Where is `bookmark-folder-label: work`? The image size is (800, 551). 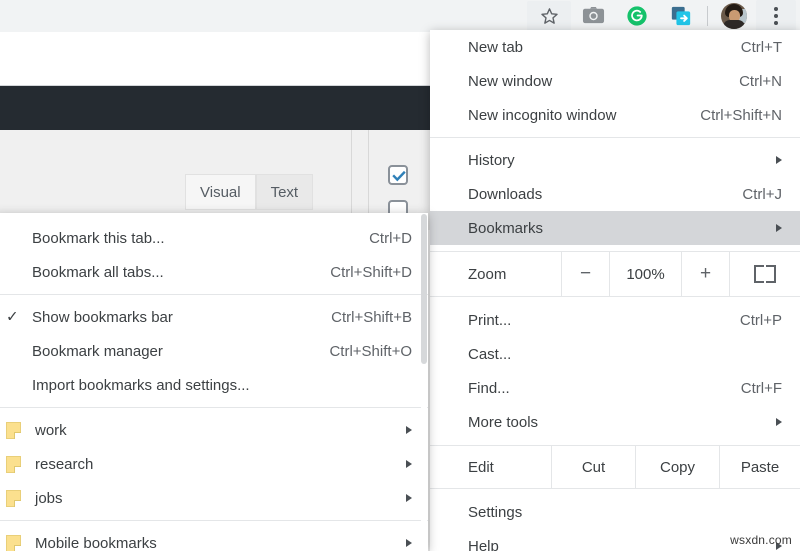 bookmark-folder-label: work is located at coordinates (51, 430).